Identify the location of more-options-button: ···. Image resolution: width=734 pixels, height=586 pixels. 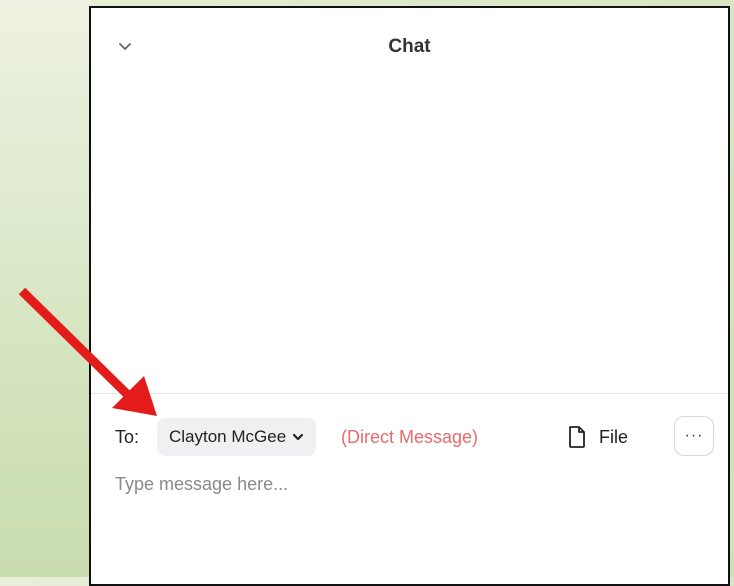
(694, 436).